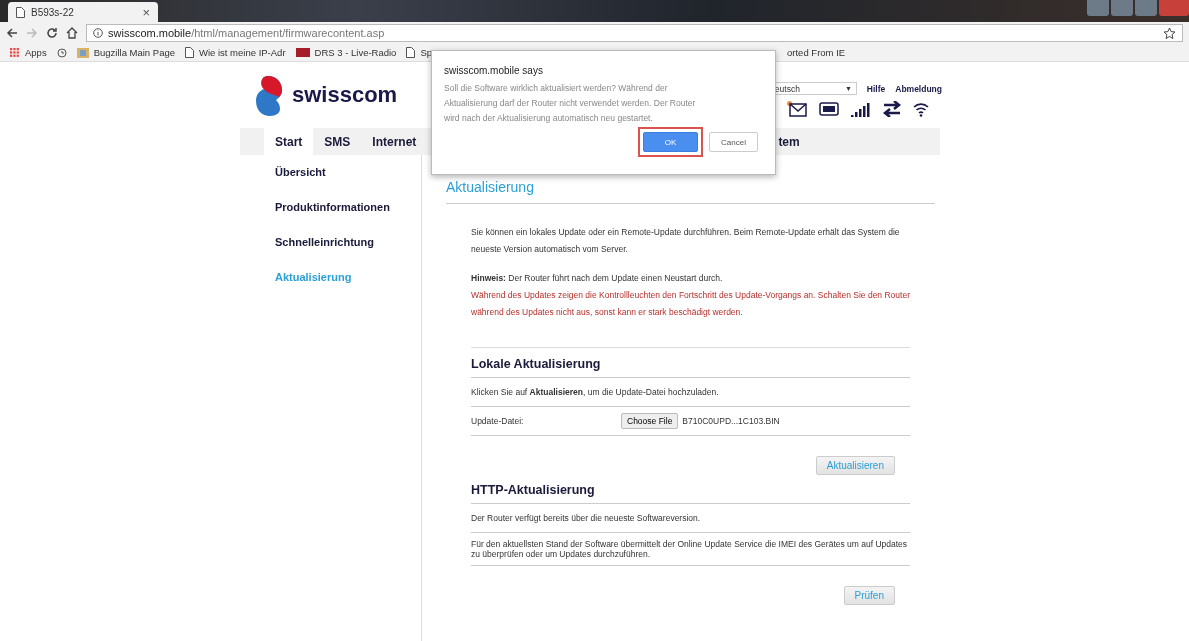 The width and height of the screenshot is (1189, 641). What do you see at coordinates (269, 95) in the screenshot?
I see `swisscom-logo-icon` at bounding box center [269, 95].